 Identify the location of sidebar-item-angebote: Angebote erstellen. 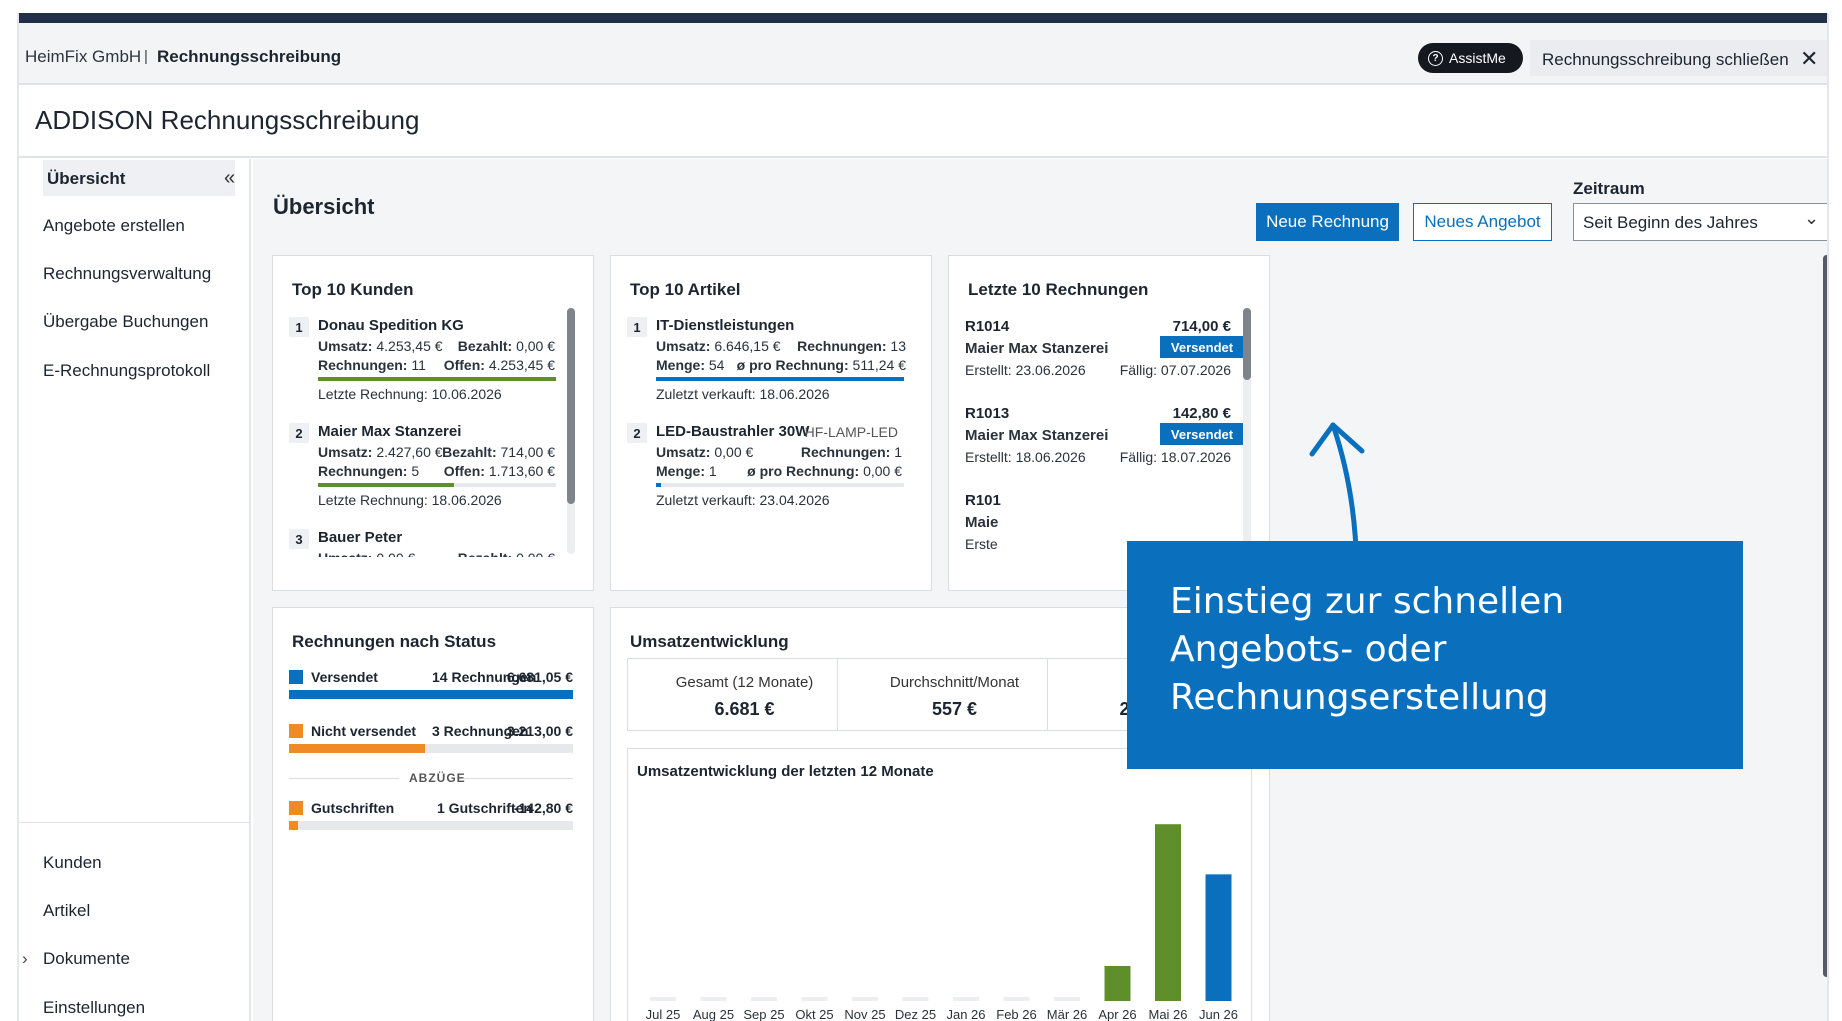
(114, 226).